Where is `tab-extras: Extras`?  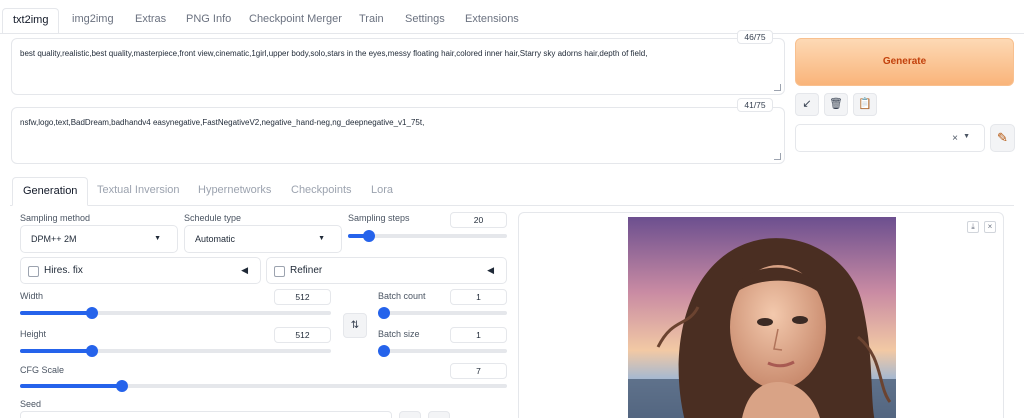
tab-extras: Extras is located at coordinates (150, 21).